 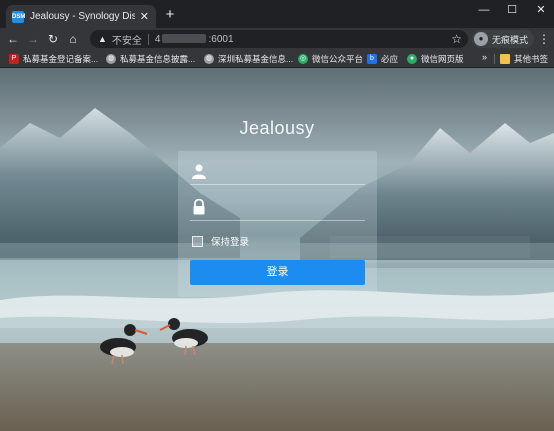 What do you see at coordinates (13, 39) in the screenshot?
I see `back-icon: ←` at bounding box center [13, 39].